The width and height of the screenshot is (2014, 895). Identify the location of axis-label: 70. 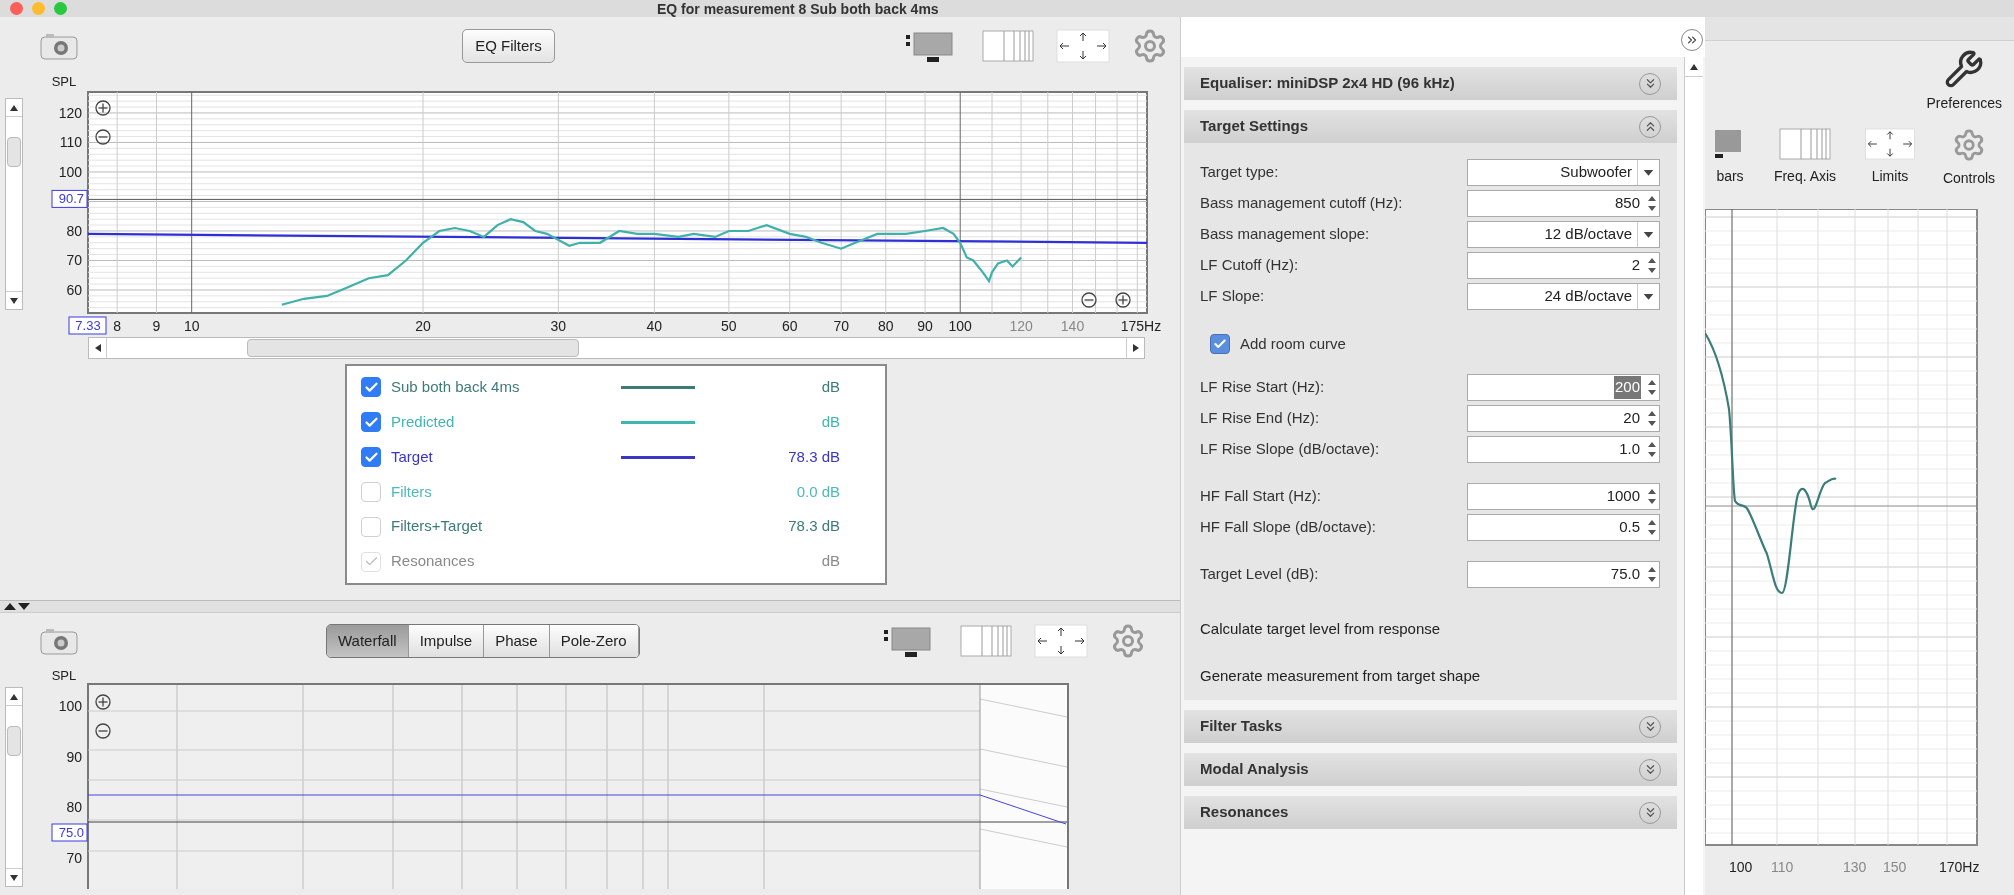
(841, 326).